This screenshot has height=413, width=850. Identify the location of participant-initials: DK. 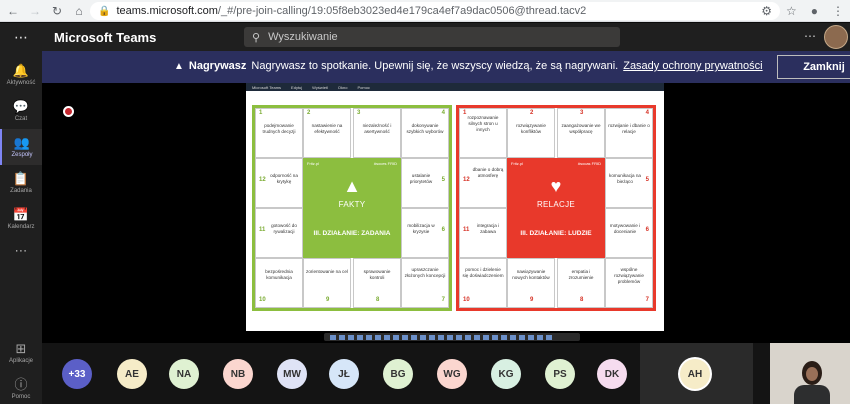
(612, 374).